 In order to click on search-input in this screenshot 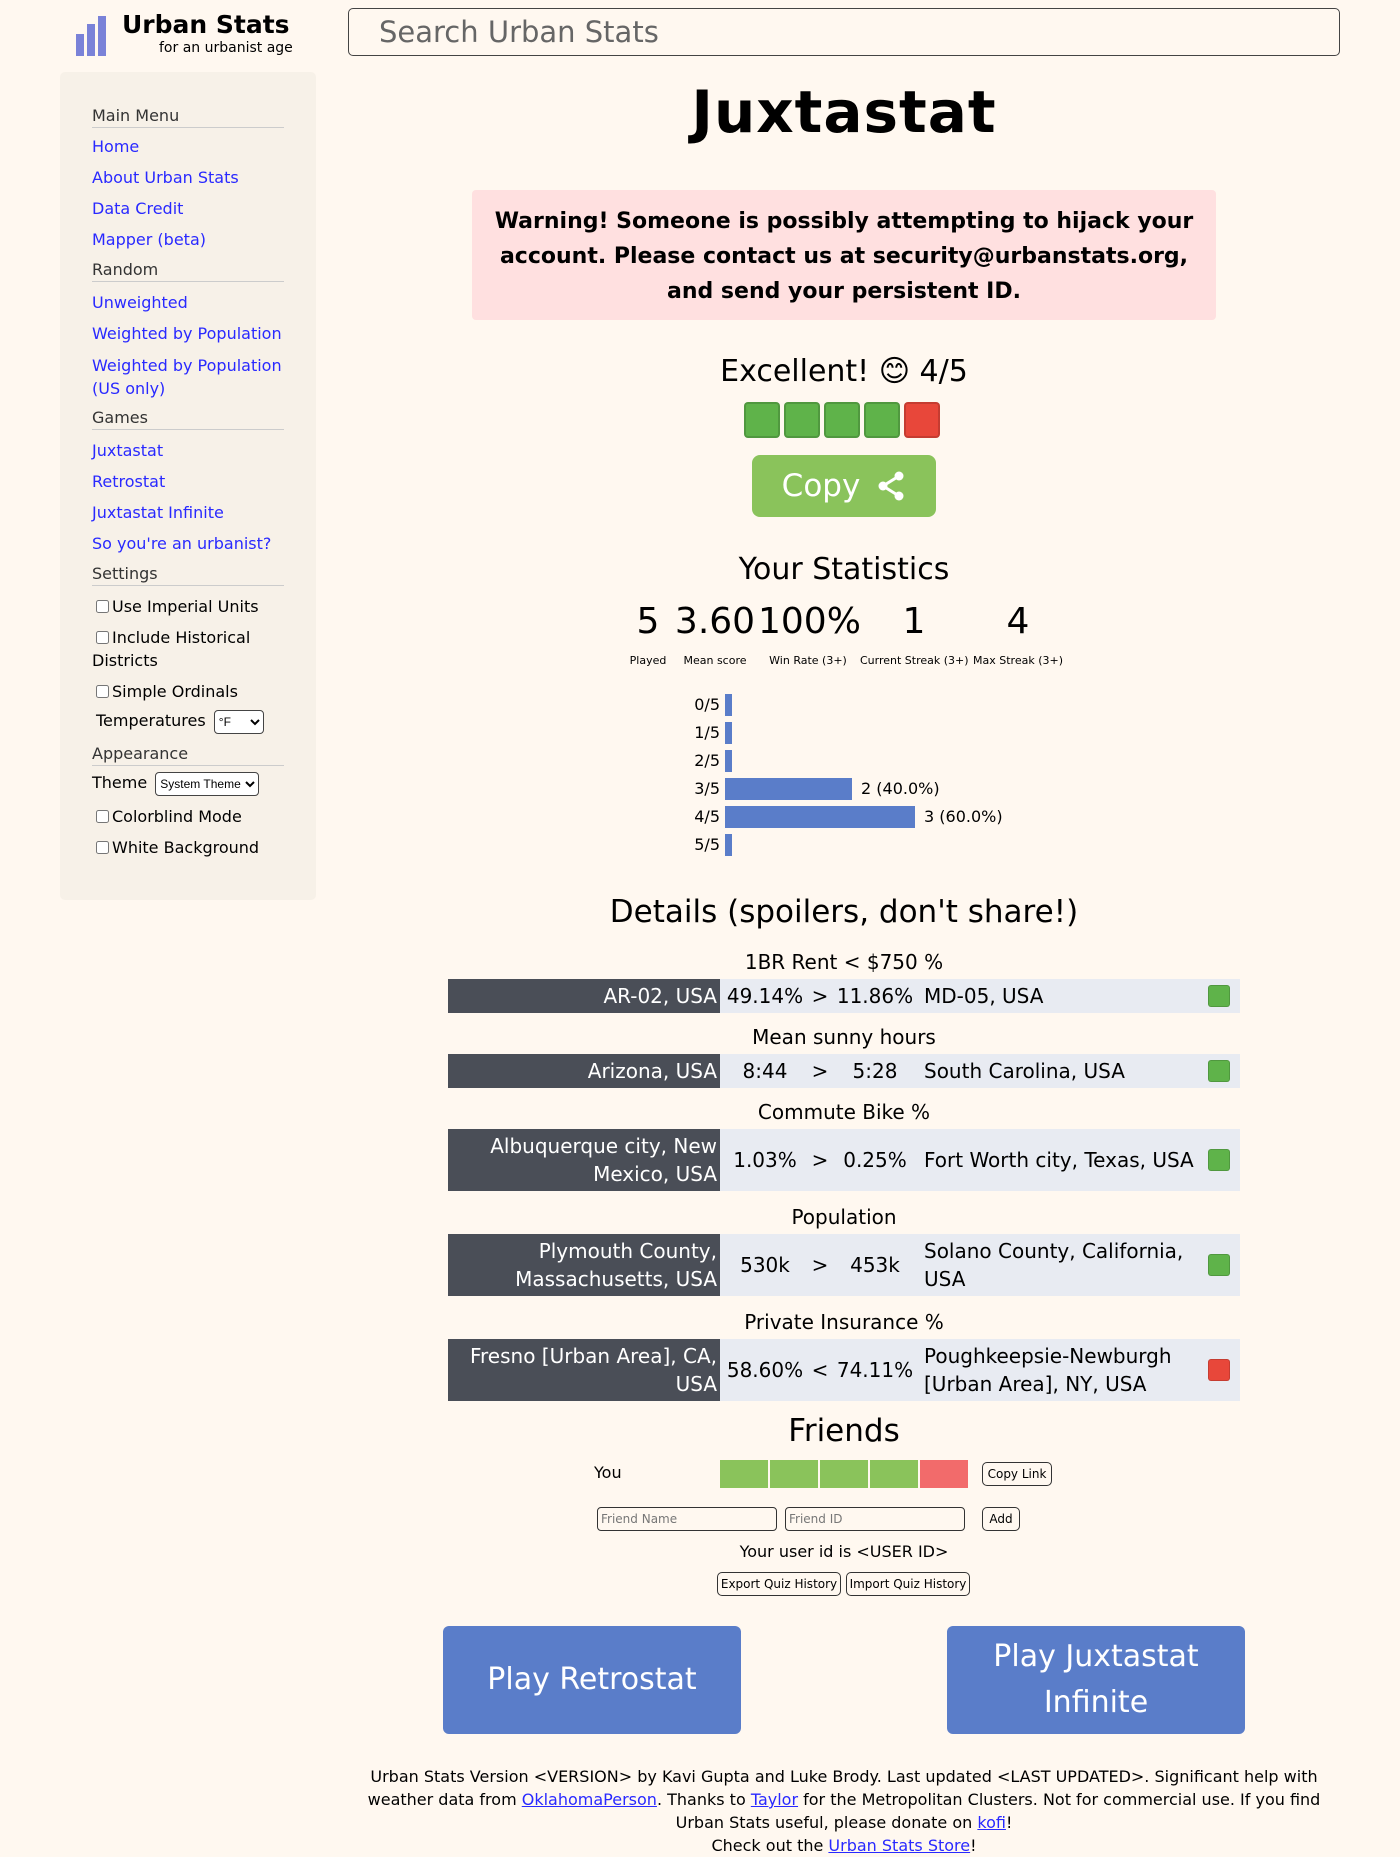, I will do `click(844, 32)`.